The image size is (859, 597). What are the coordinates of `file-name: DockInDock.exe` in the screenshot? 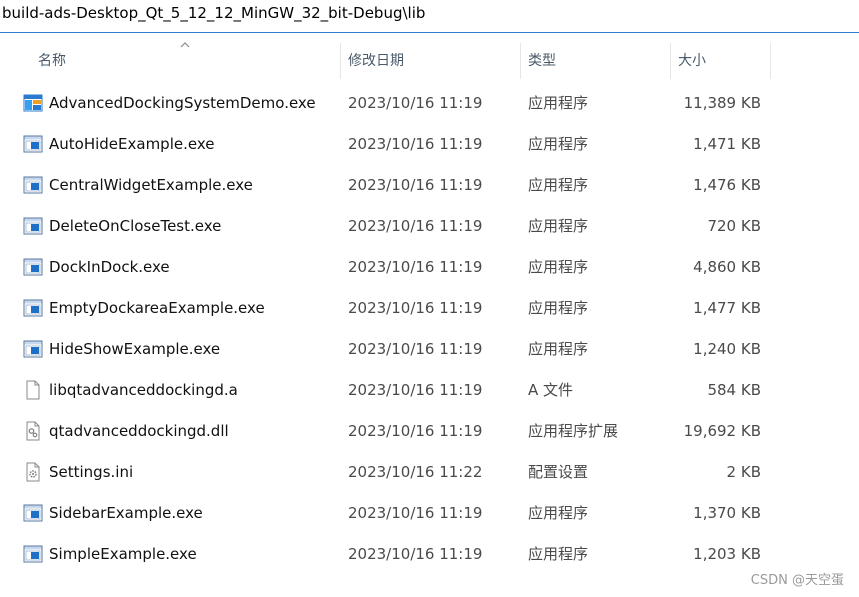 It's located at (109, 267).